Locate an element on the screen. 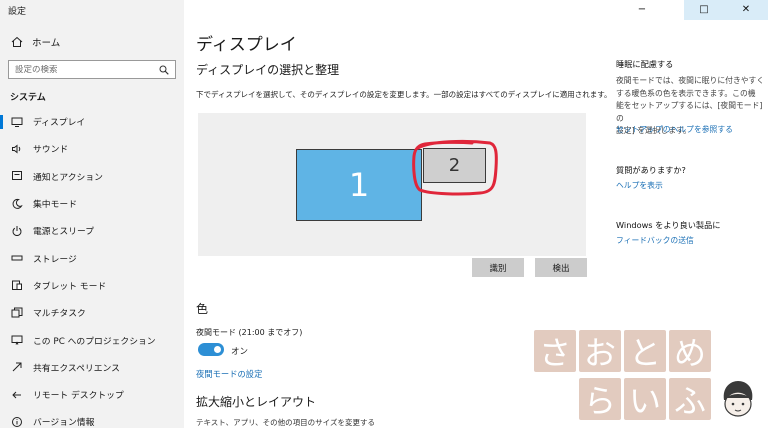  watermark-char: ら is located at coordinates (600, 399).